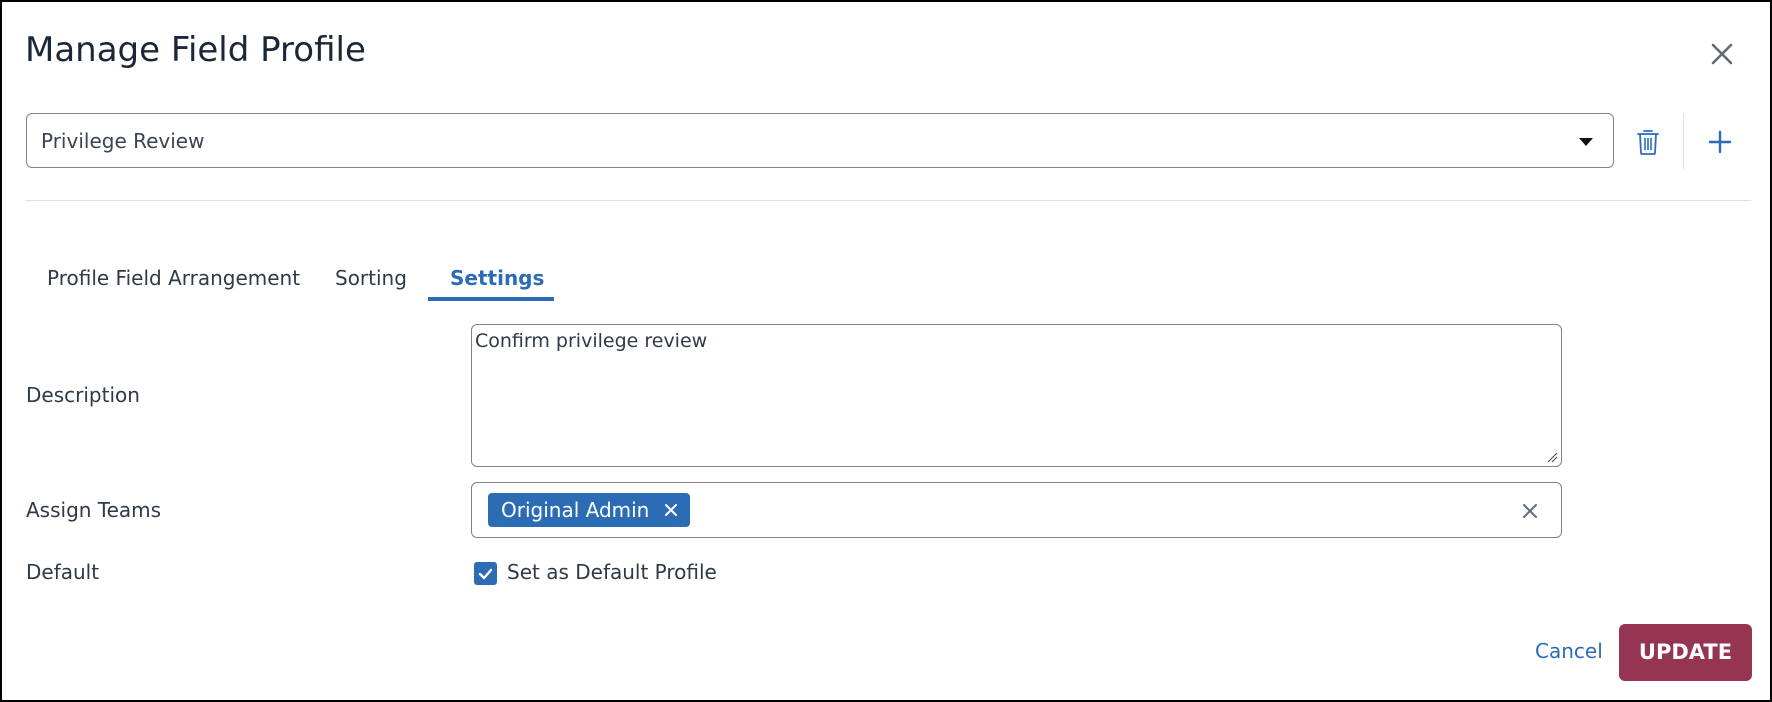  I want to click on team-chip: Original Admin, so click(589, 510).